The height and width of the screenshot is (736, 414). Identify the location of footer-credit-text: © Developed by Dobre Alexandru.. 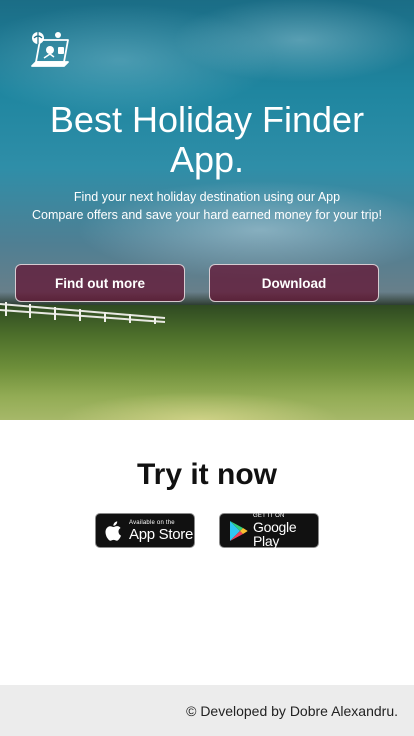
(292, 710).